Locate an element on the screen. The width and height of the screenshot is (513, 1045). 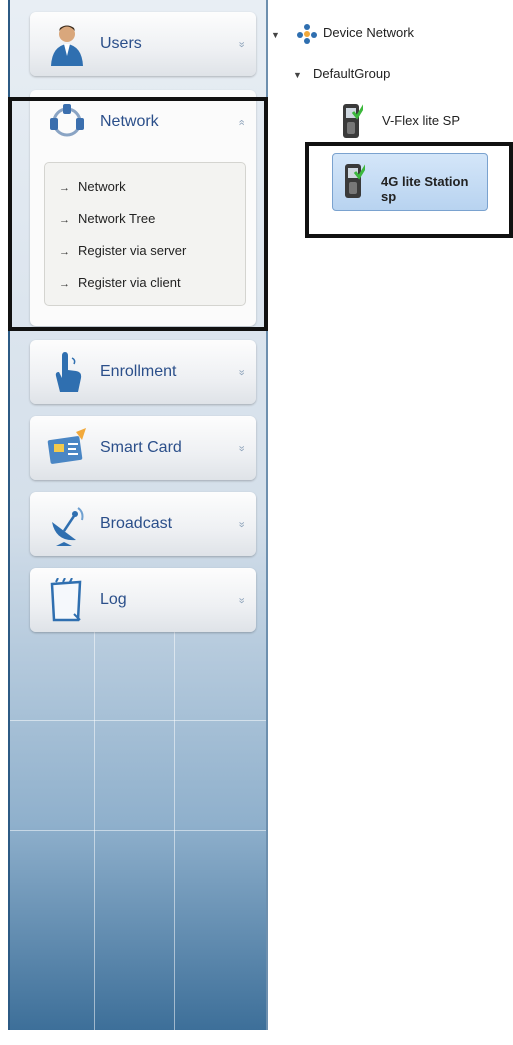
tree-device-label: 4G lite Station sp is located at coordinates (425, 189).